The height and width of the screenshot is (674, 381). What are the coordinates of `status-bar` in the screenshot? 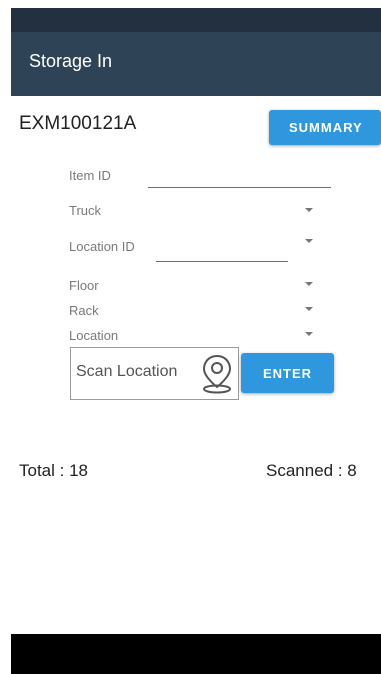 It's located at (196, 20).